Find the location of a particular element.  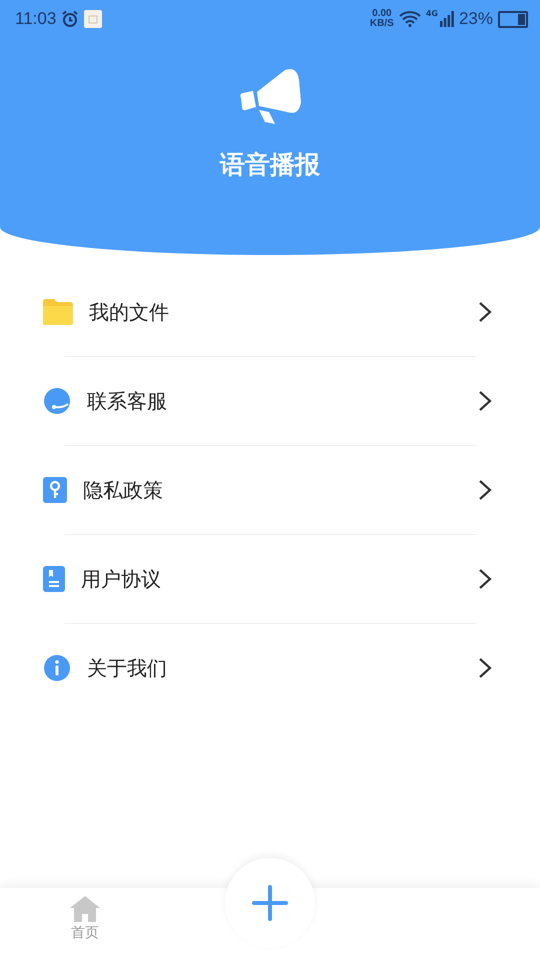

menu-label: 关于我们 is located at coordinates (127, 668).